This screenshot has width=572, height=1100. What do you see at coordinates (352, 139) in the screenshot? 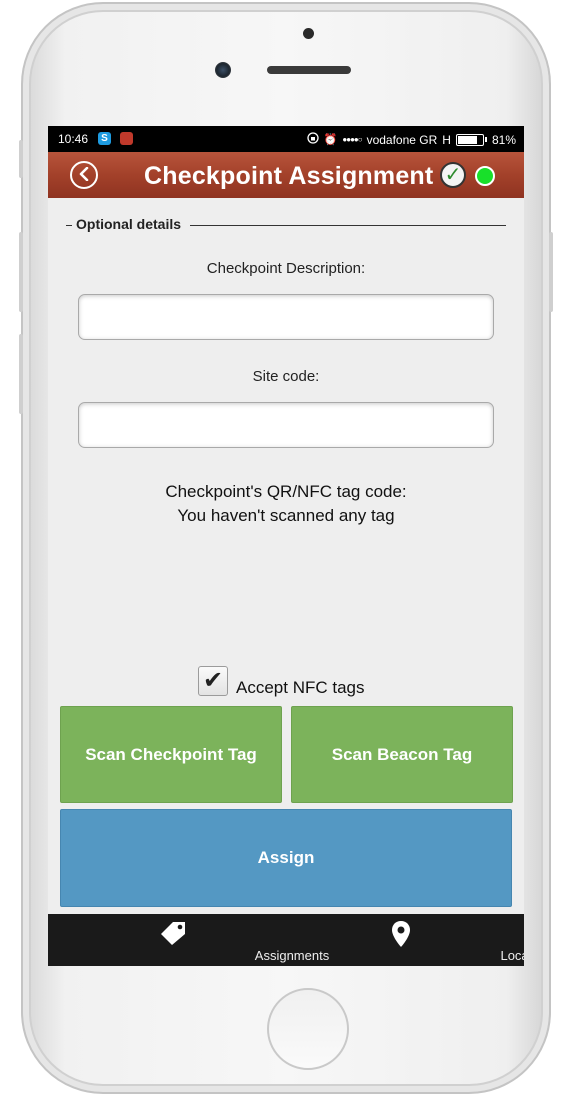
I see `signal-icon: ●●●●○` at bounding box center [352, 139].